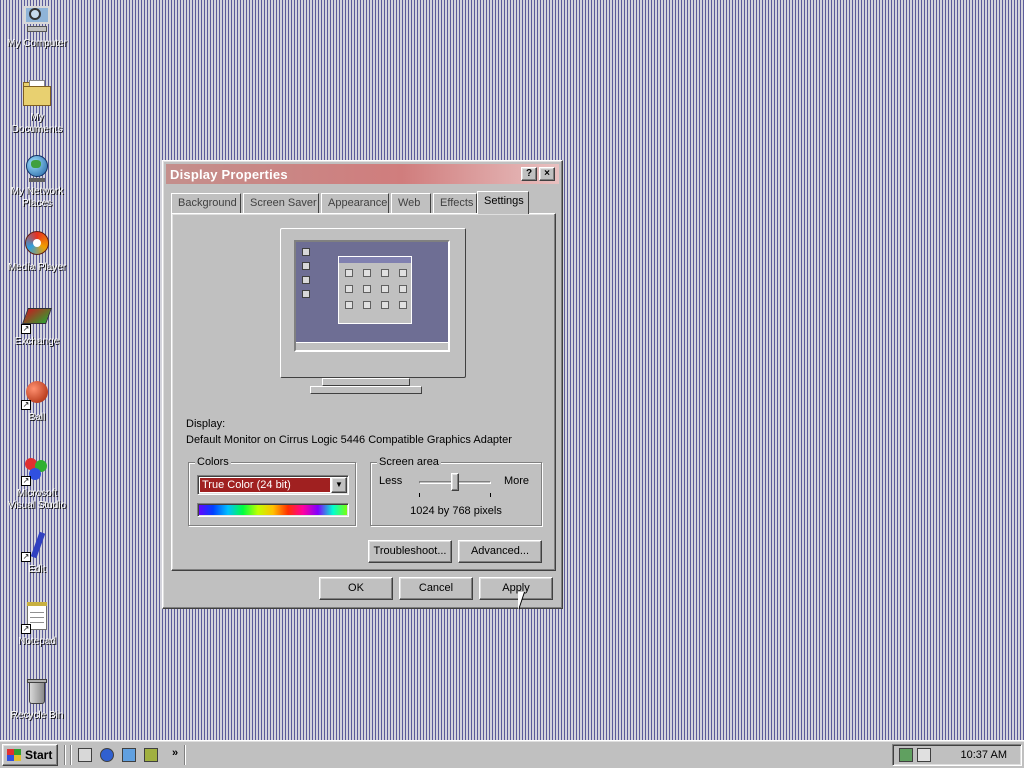 This screenshot has height=768, width=1024. I want to click on desktop-icon-label: Exchange, so click(37, 341).